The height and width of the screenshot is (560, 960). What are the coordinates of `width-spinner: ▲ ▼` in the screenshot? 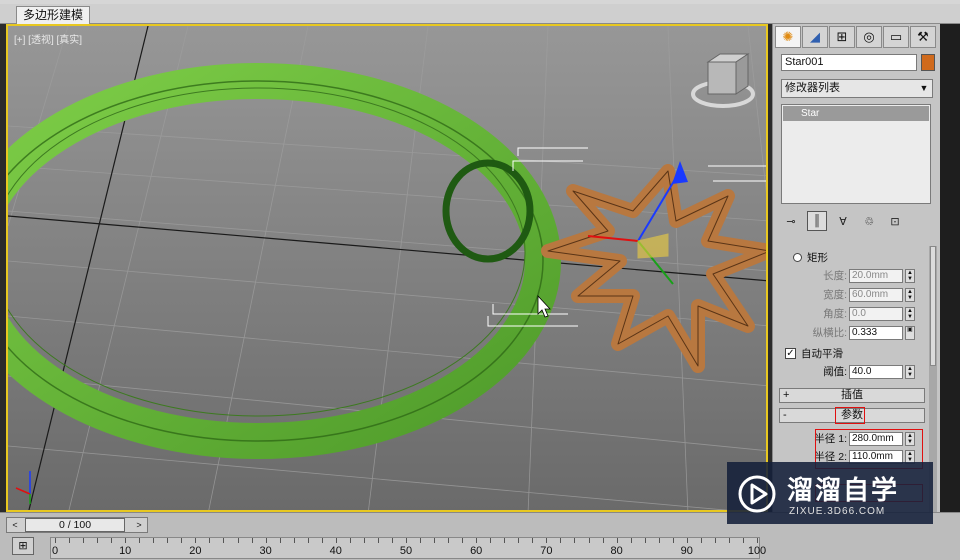 It's located at (910, 295).